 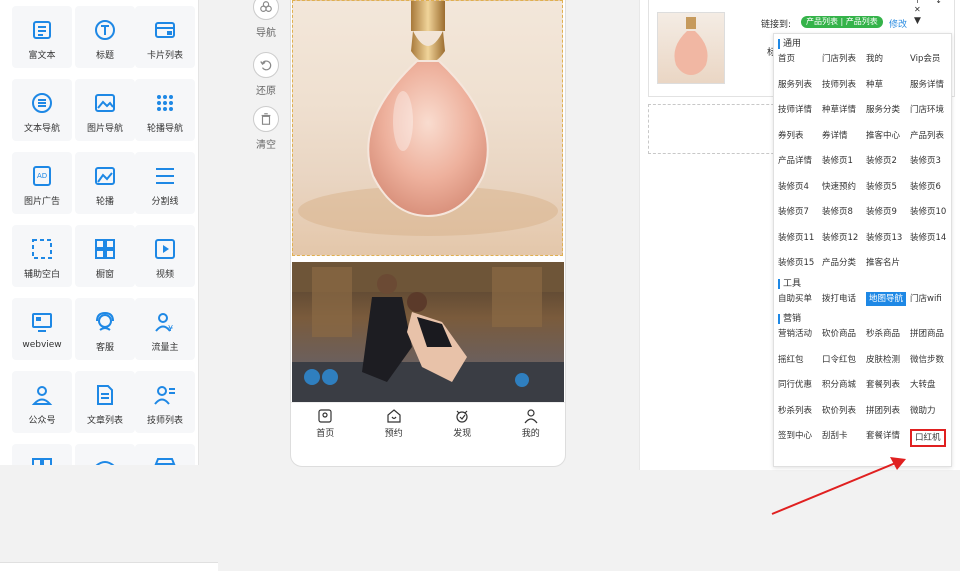 What do you see at coordinates (165, 329) in the screenshot?
I see `widget-traffic-master: ¥ 流量主` at bounding box center [165, 329].